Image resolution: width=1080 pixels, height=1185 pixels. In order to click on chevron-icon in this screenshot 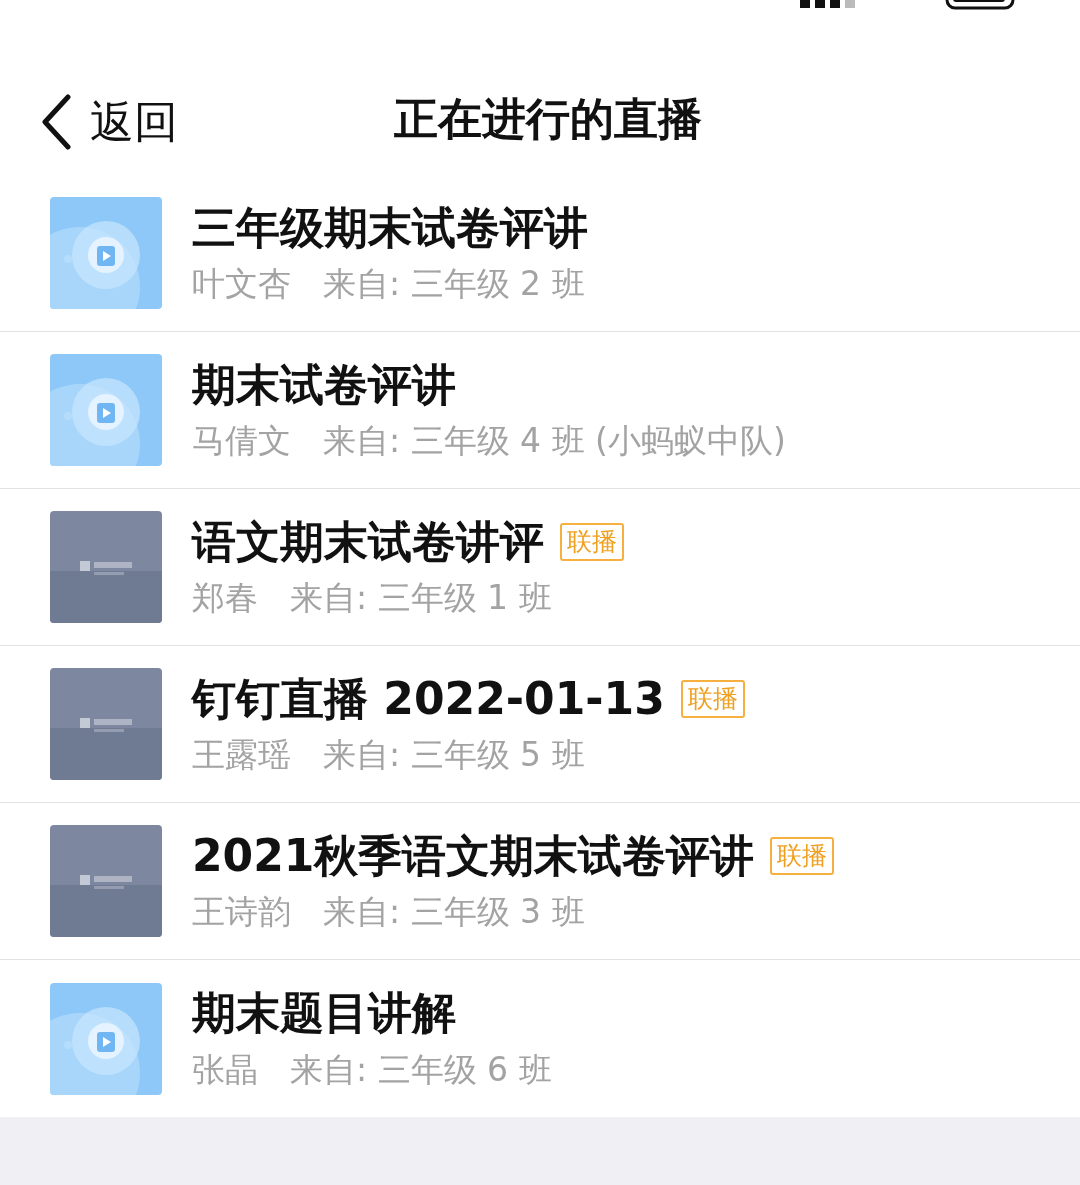, I will do `click(56, 122)`.